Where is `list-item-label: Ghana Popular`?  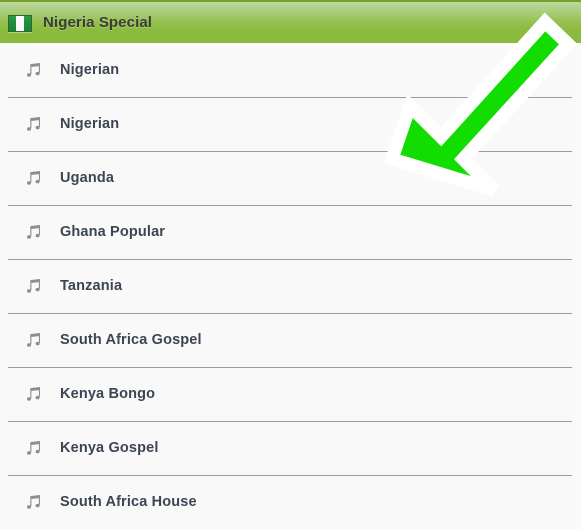
list-item-label: Ghana Popular is located at coordinates (113, 232).